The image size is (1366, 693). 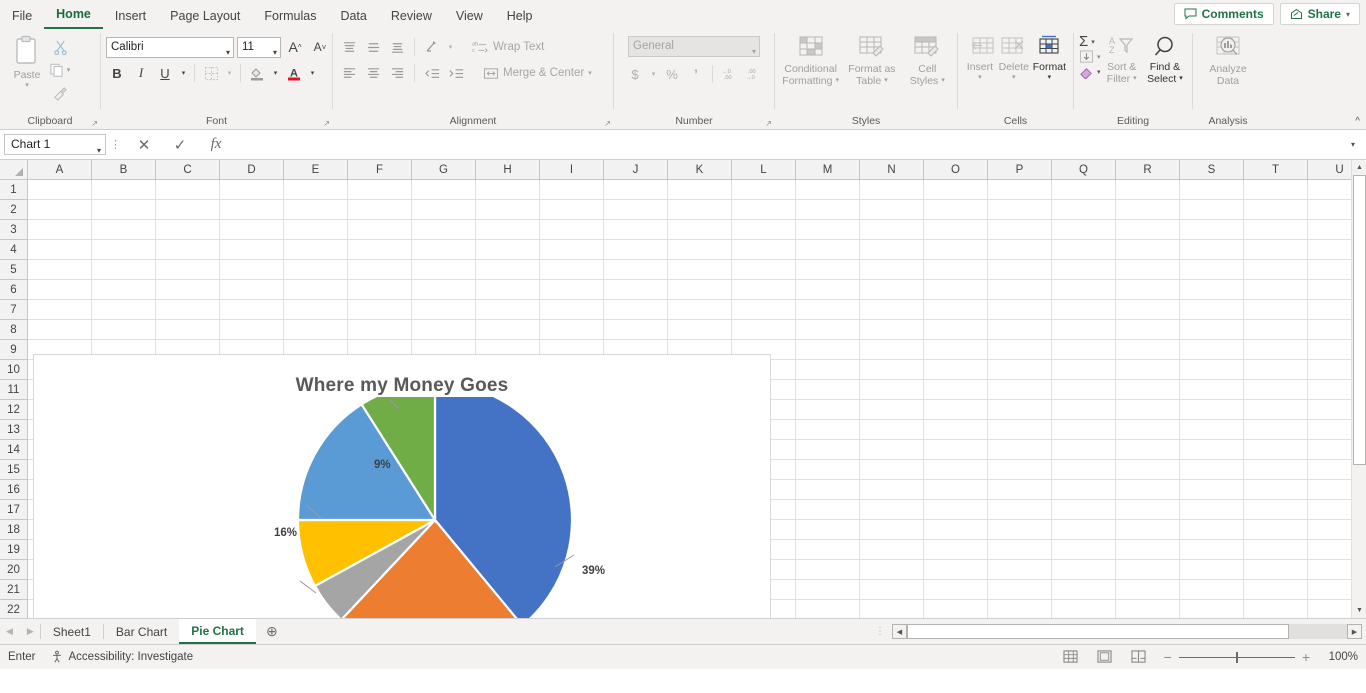 What do you see at coordinates (60, 169) in the screenshot?
I see `column-header-a: A` at bounding box center [60, 169].